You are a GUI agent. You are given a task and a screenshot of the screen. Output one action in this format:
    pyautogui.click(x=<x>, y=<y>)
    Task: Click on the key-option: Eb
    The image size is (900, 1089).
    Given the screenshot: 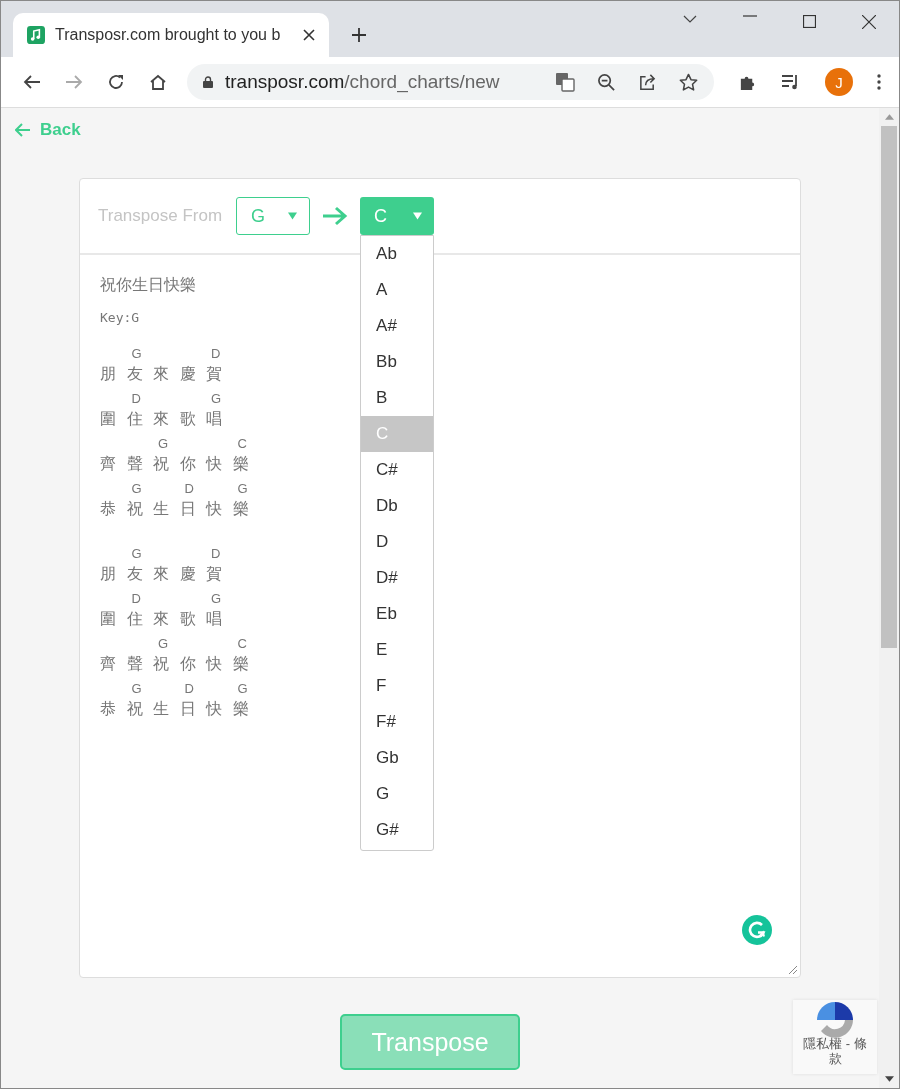 What is the action you would take?
    pyautogui.click(x=397, y=614)
    